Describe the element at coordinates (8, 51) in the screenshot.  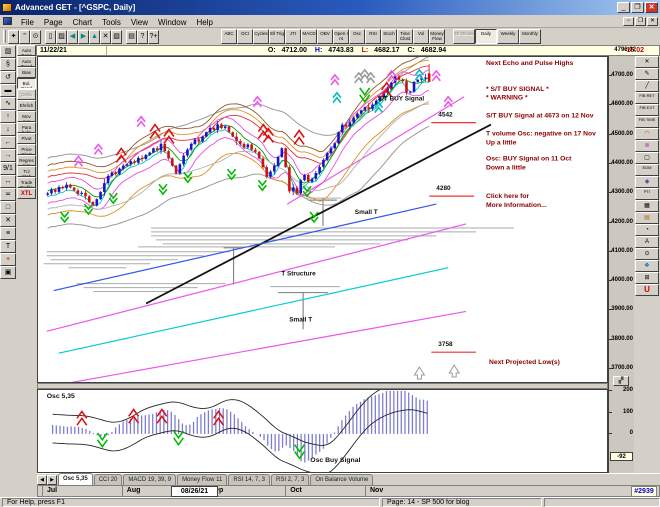
I see `open-chart-icon: ▨` at that location.